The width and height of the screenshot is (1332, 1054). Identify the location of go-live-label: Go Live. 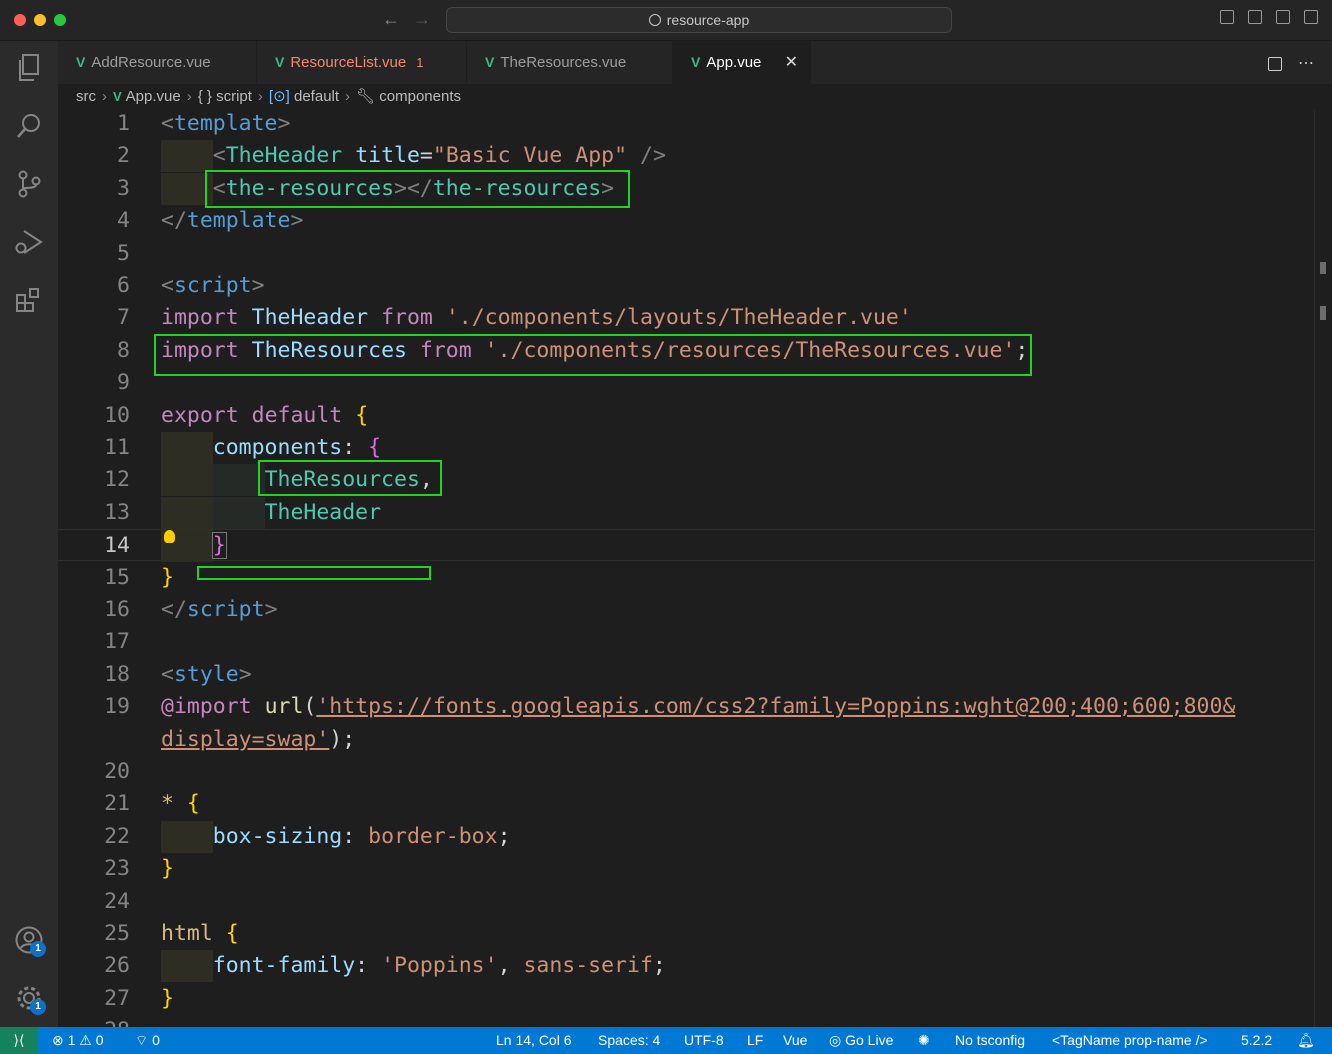
(869, 1040).